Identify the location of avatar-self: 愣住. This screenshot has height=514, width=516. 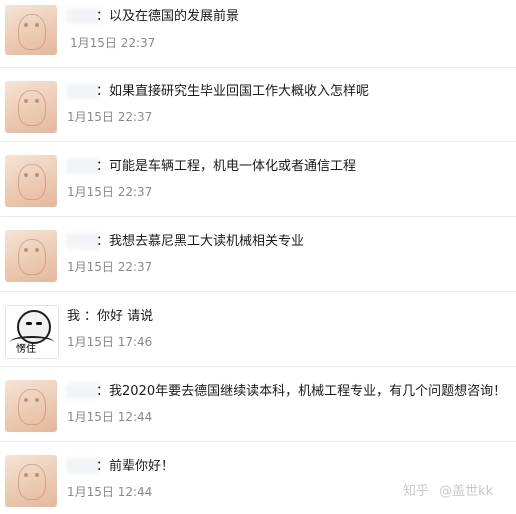
(32, 332).